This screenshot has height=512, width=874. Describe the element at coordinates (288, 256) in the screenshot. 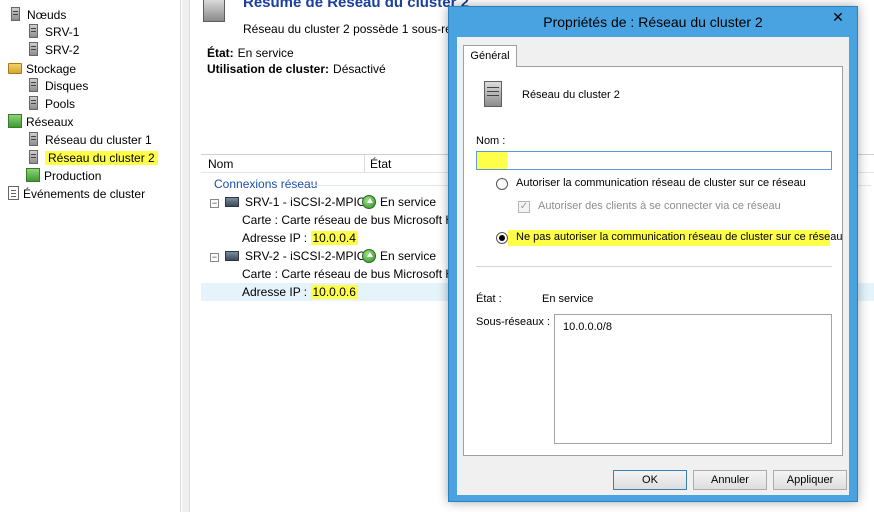

I see `list-item: − SRV-2 - iSCSI-2-MPIO` at that location.